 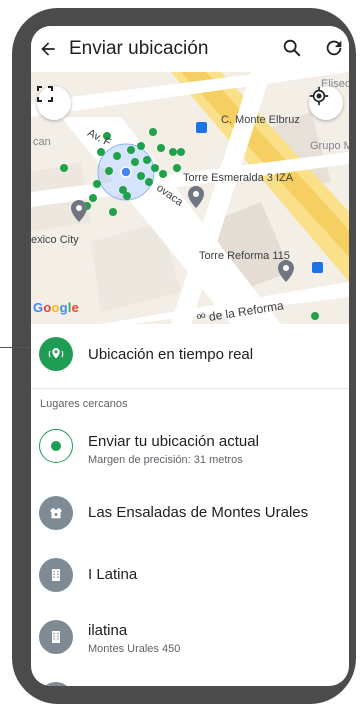 What do you see at coordinates (56, 684) in the screenshot?
I see `place-icon-partial` at bounding box center [56, 684].